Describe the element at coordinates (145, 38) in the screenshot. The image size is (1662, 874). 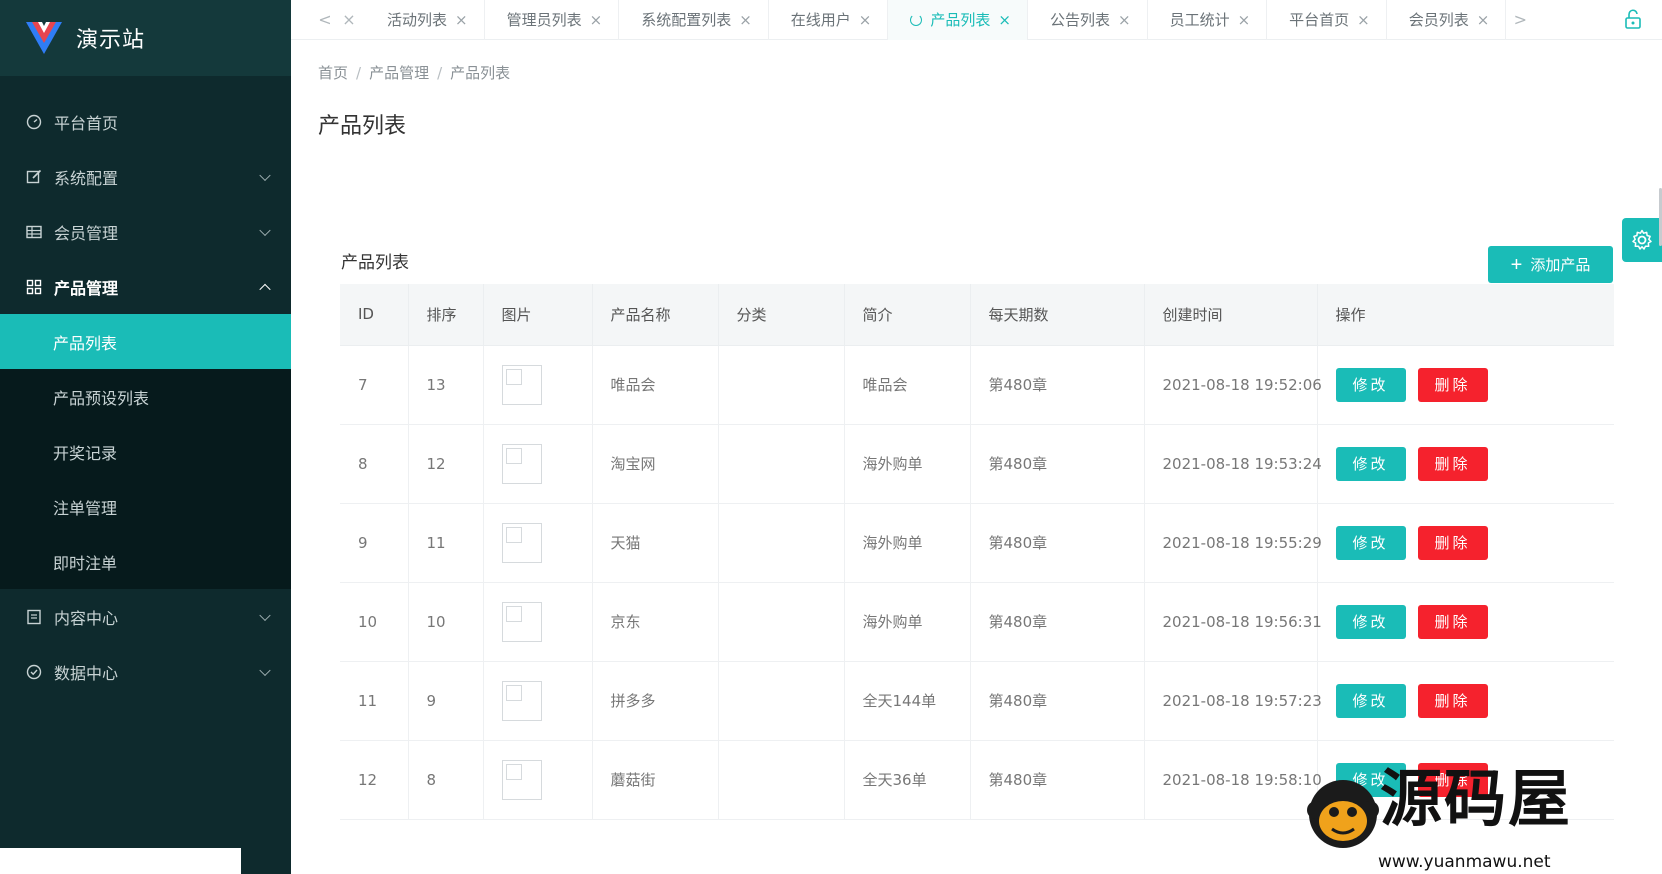
I see `logo: 演示站` at that location.